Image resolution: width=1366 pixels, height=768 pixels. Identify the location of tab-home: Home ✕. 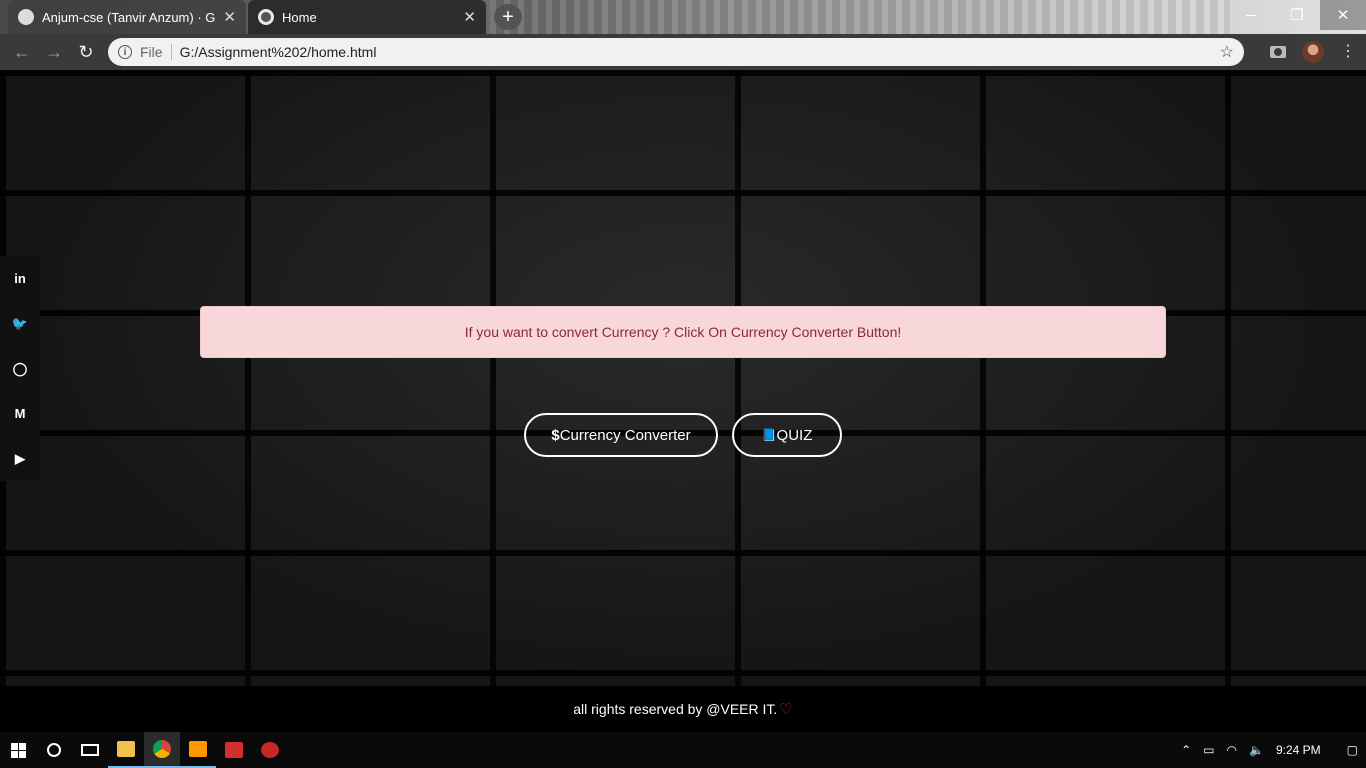
(367, 17).